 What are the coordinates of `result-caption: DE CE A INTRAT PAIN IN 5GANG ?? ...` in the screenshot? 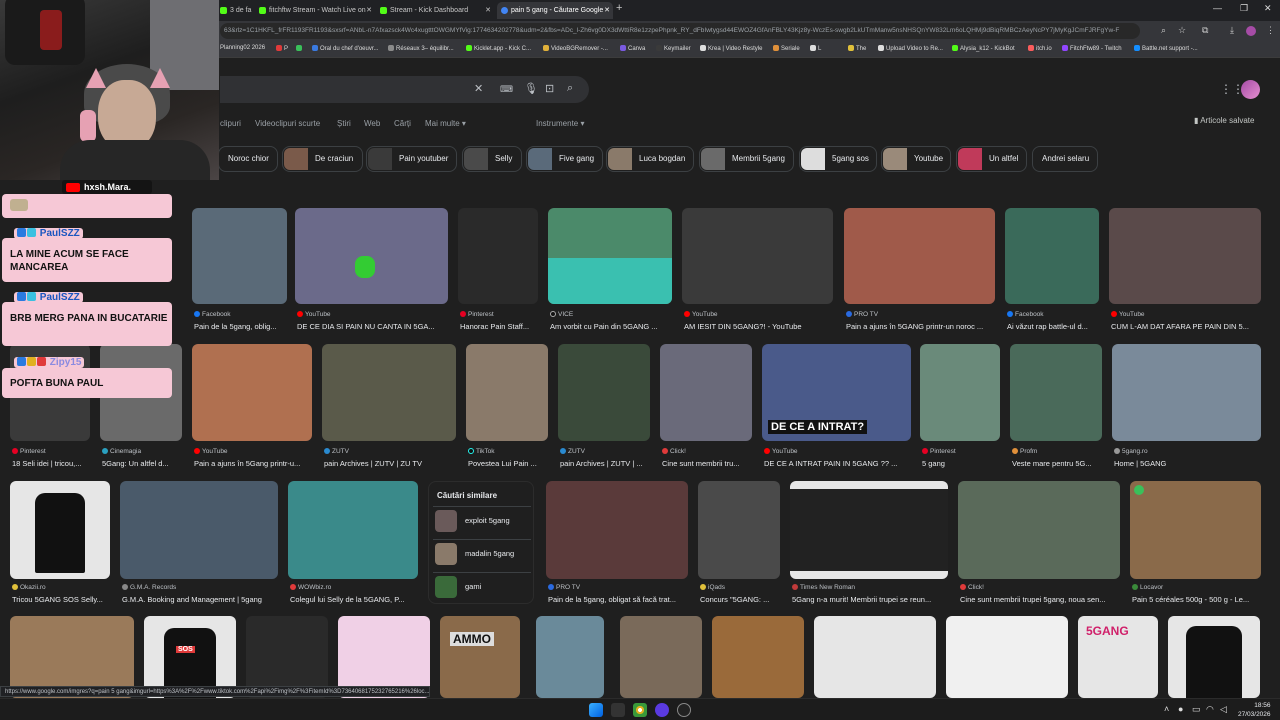 It's located at (838, 463).